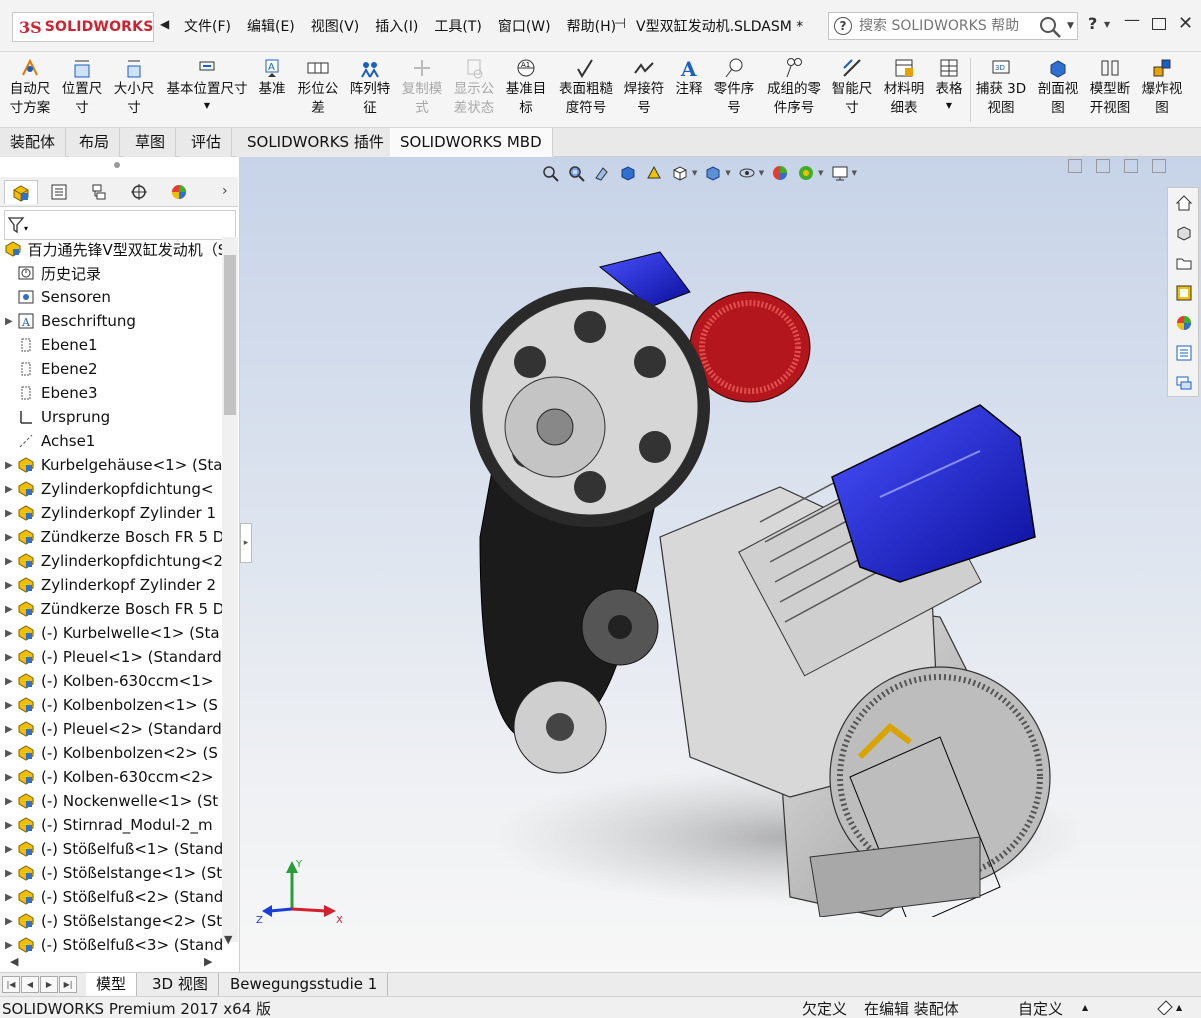 The width and height of the screenshot is (1201, 1018). What do you see at coordinates (1184, 203) in the screenshot?
I see `home-icon` at bounding box center [1184, 203].